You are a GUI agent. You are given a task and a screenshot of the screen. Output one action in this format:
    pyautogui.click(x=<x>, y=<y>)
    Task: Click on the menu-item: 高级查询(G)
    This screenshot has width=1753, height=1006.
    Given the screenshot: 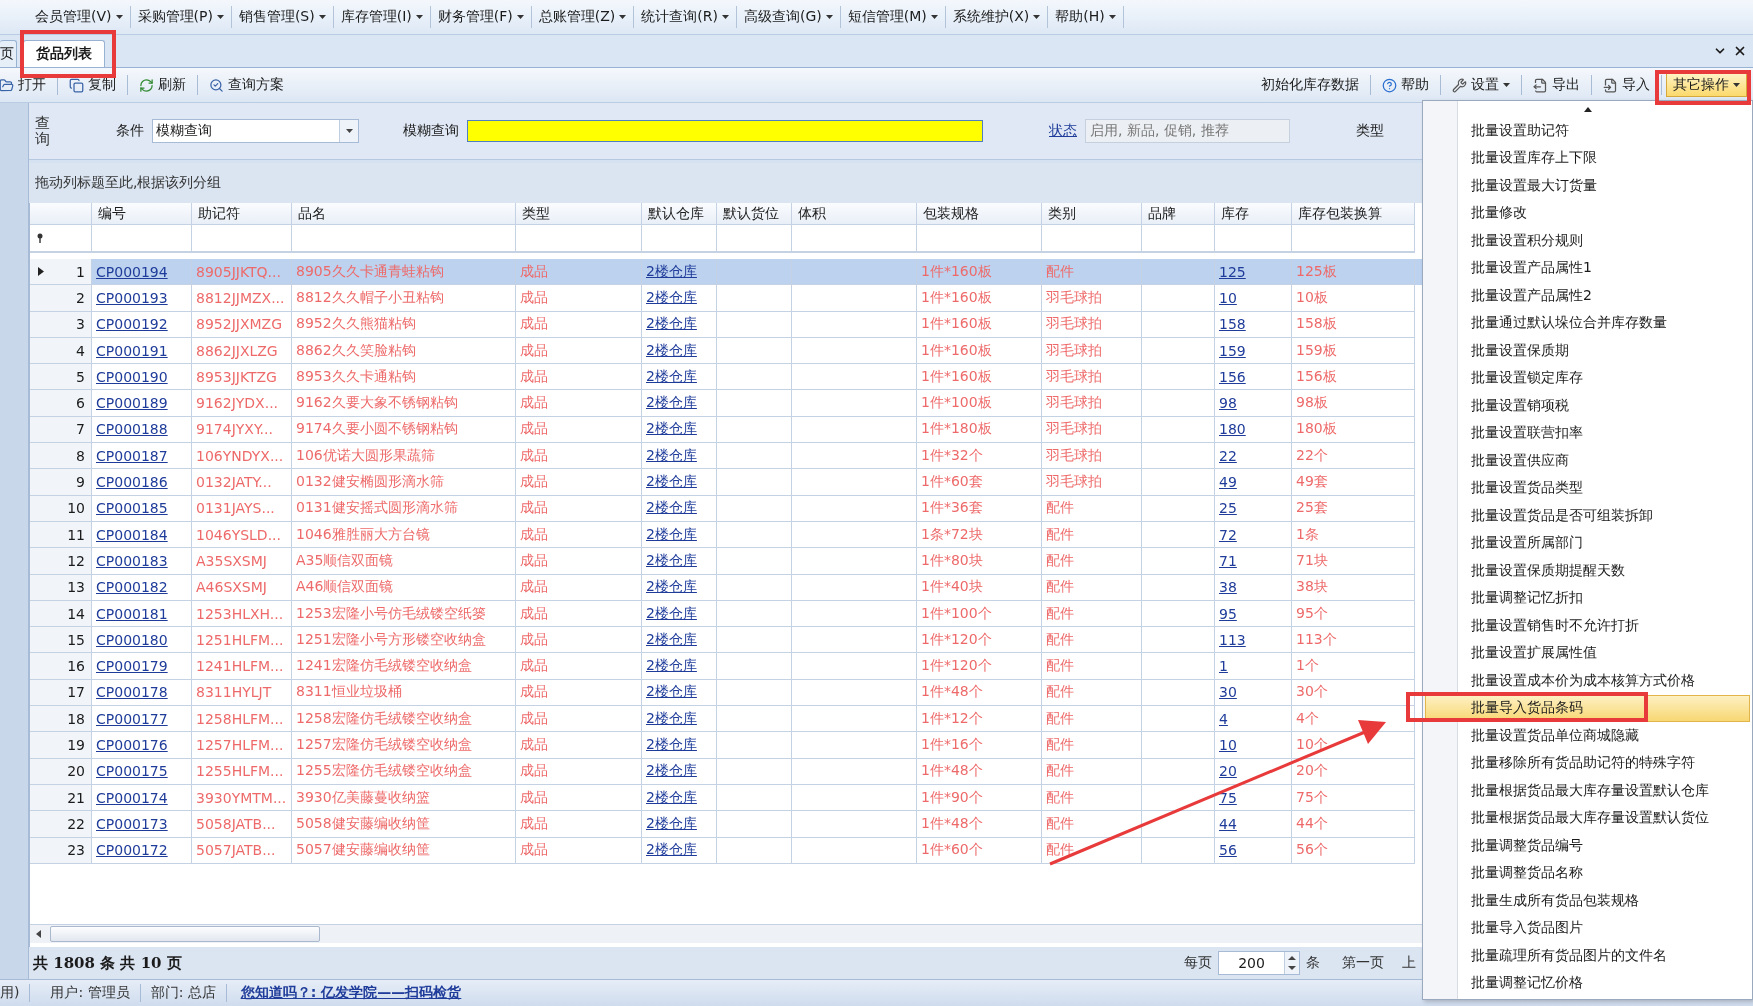 What is the action you would take?
    pyautogui.click(x=788, y=17)
    